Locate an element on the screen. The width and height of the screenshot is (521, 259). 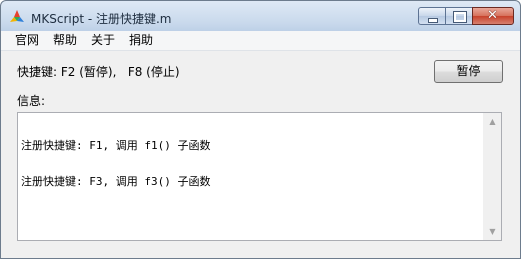
maximize-button is located at coordinates (458, 16).